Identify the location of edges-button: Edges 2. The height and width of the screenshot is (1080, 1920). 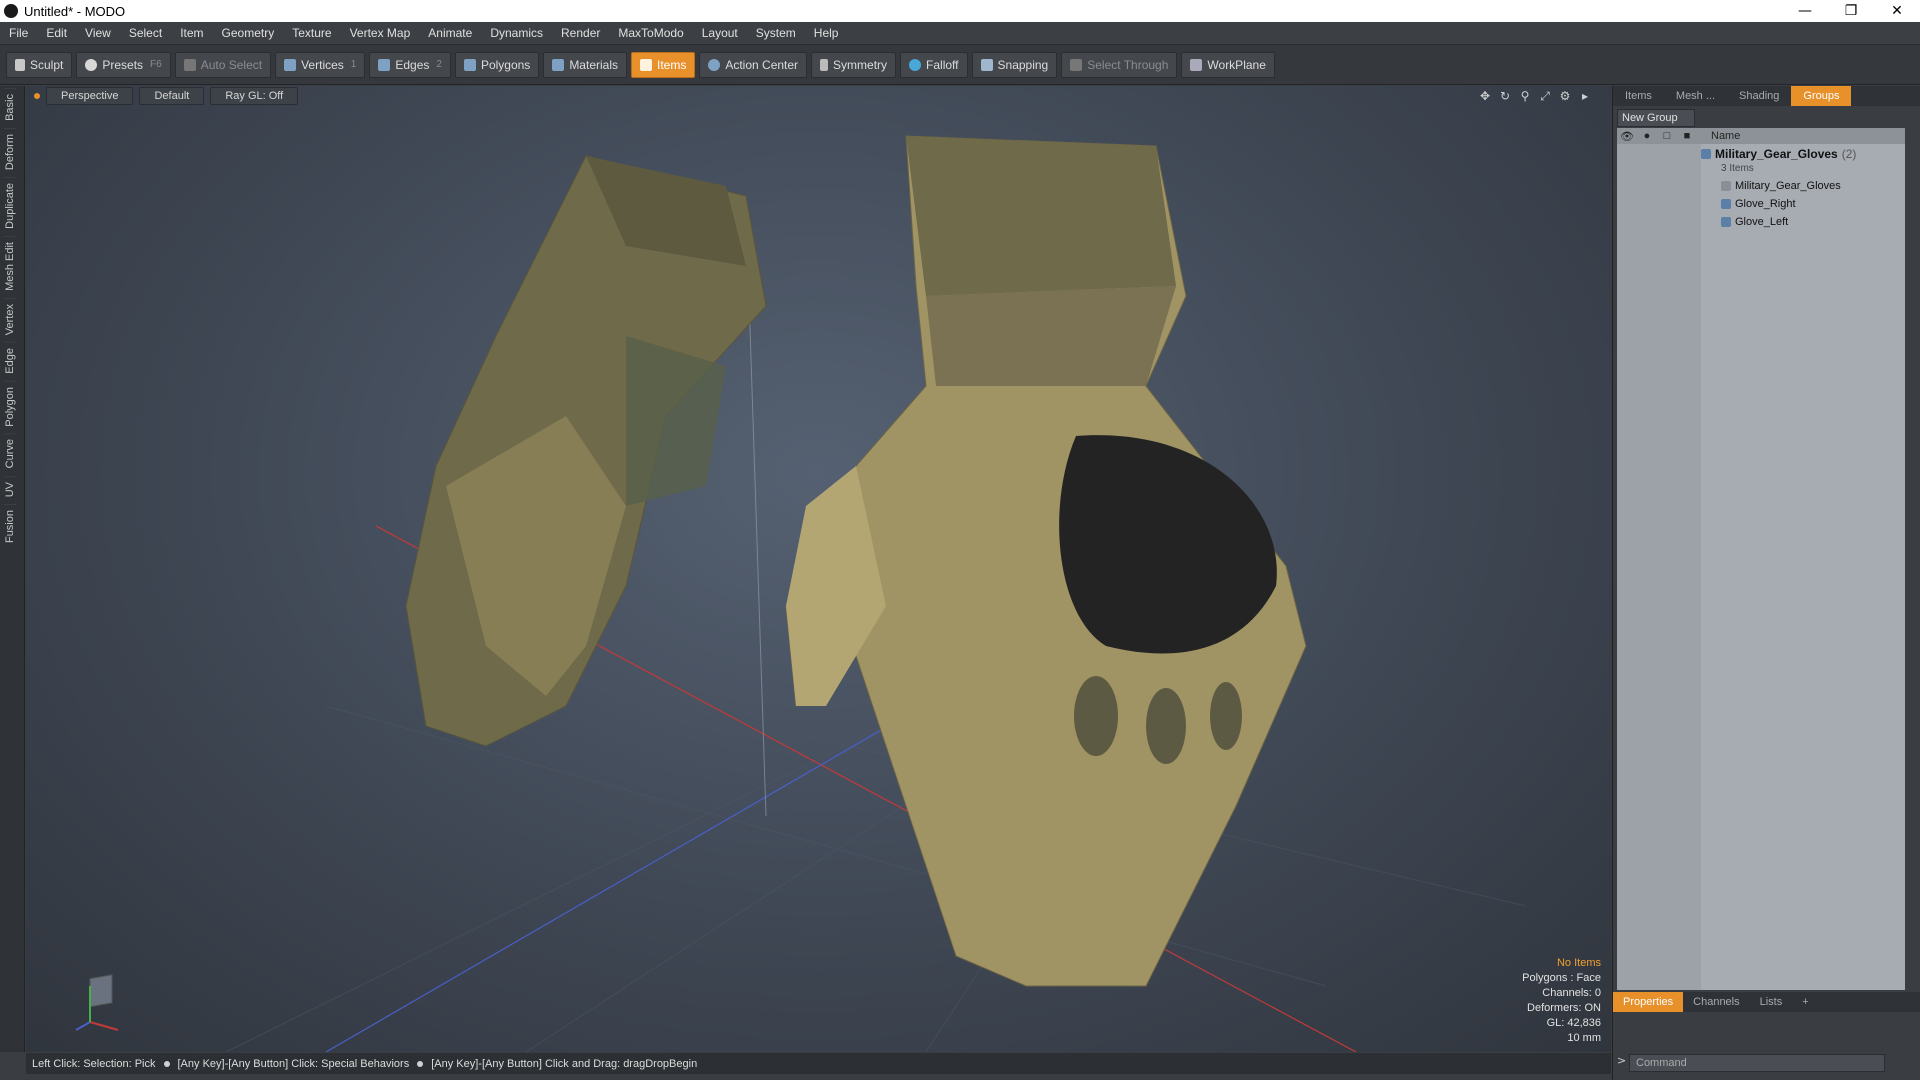
(410, 64).